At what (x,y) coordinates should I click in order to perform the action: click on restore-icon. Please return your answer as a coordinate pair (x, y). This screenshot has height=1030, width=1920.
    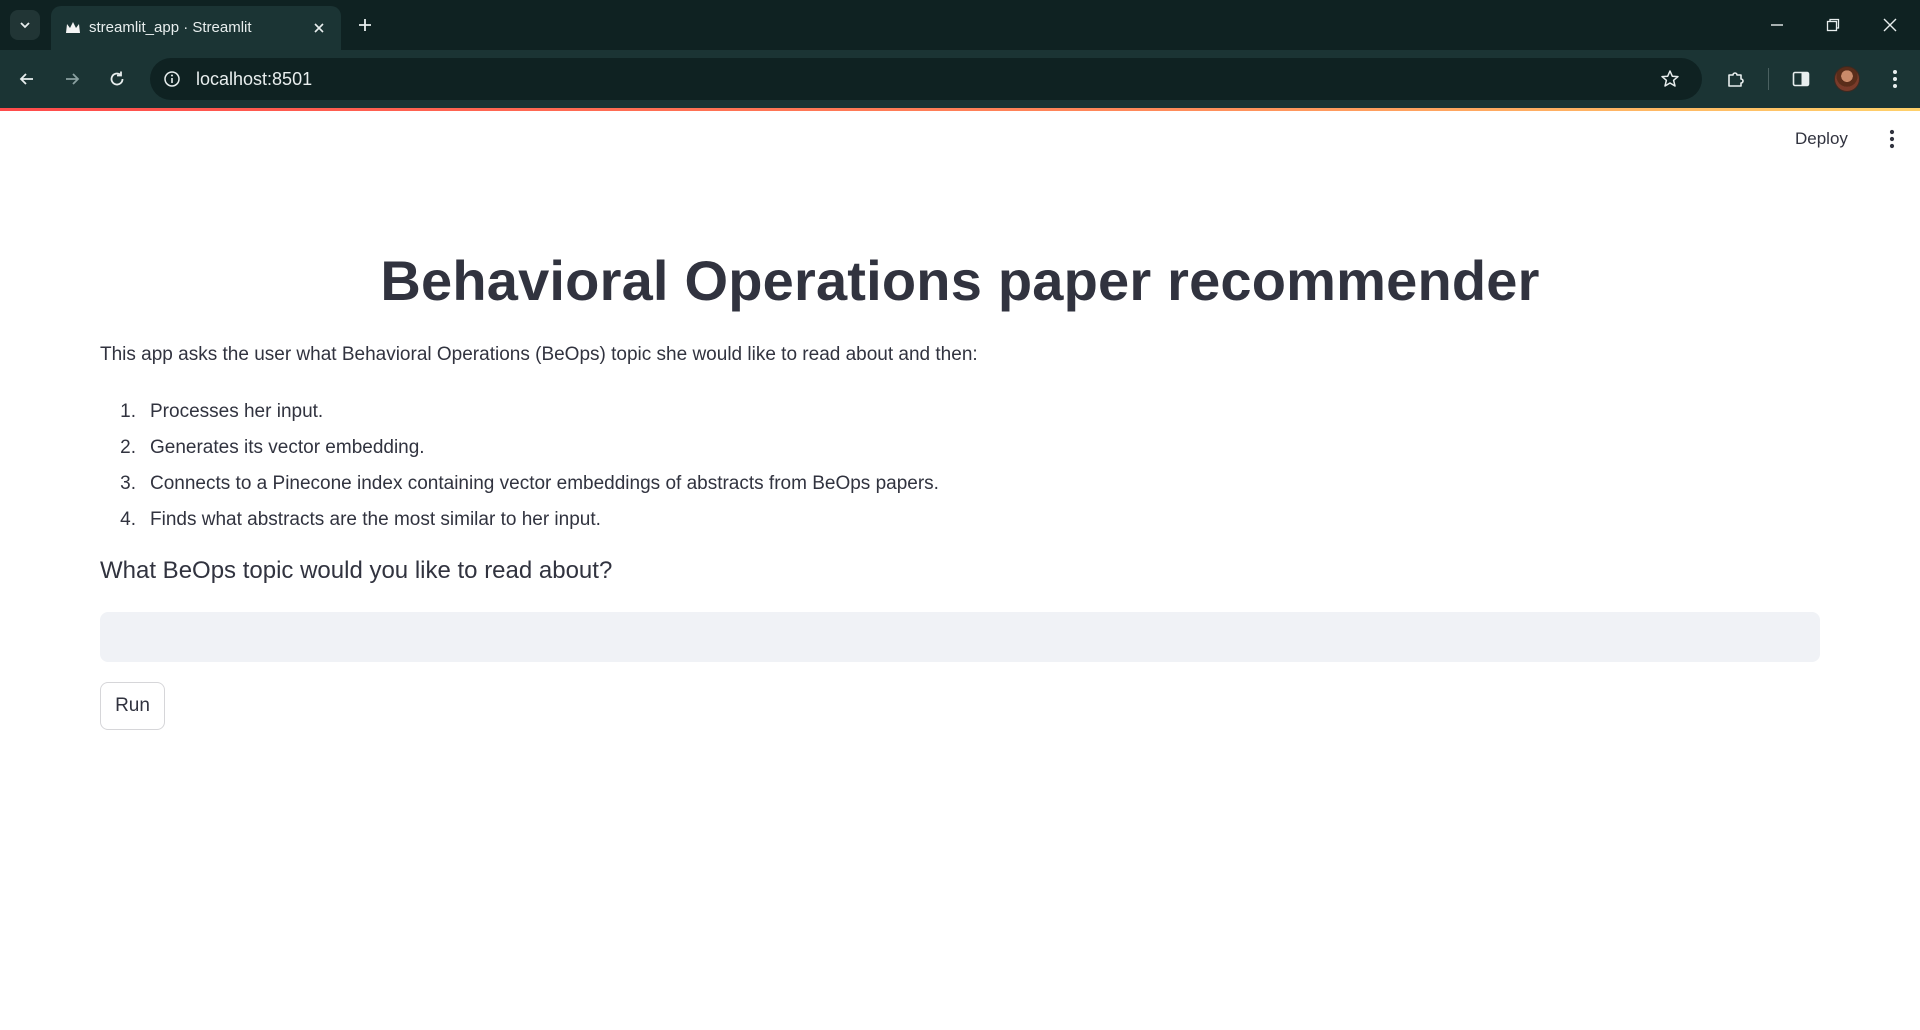
    Looking at the image, I should click on (1833, 25).